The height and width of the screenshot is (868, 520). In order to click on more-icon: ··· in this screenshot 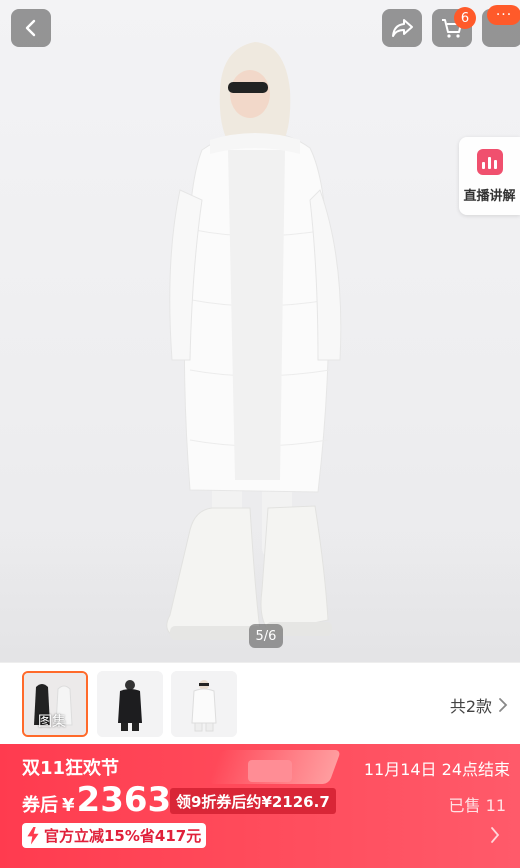, I will do `click(503, 15)`.